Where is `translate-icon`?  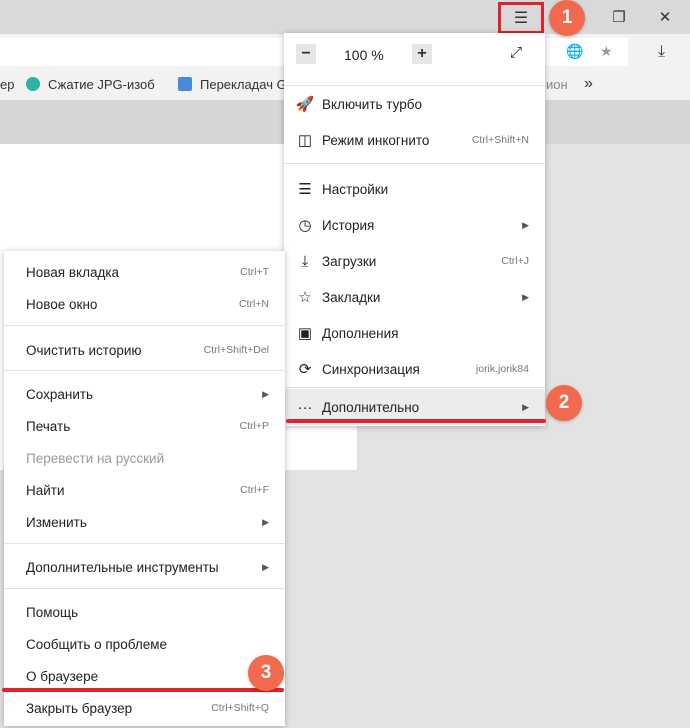 translate-icon is located at coordinates (185, 84).